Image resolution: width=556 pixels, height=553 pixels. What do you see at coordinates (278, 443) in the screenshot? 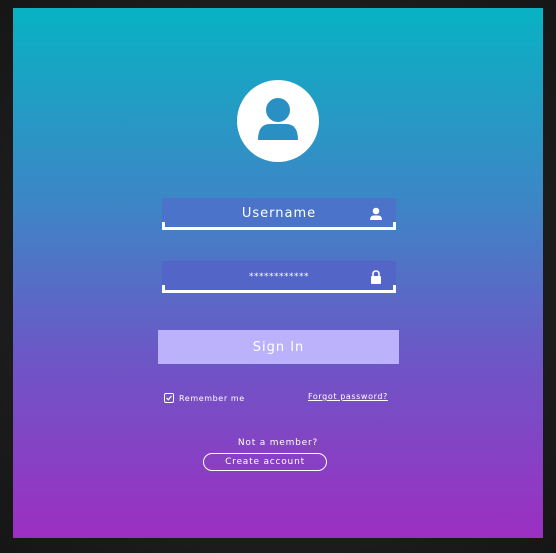
I see `not-member-text: Not a member?` at bounding box center [278, 443].